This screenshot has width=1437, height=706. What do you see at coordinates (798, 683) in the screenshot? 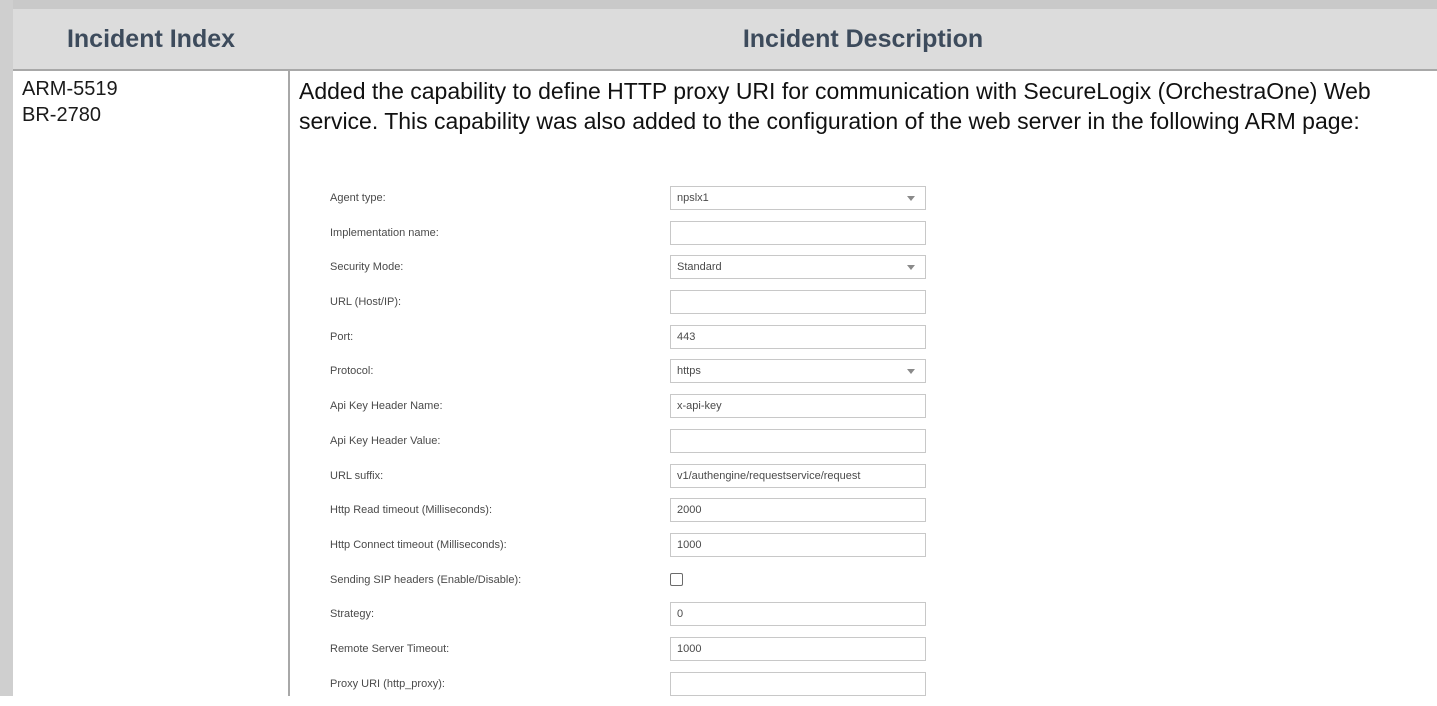
I see `proxy-uri-input` at bounding box center [798, 683].